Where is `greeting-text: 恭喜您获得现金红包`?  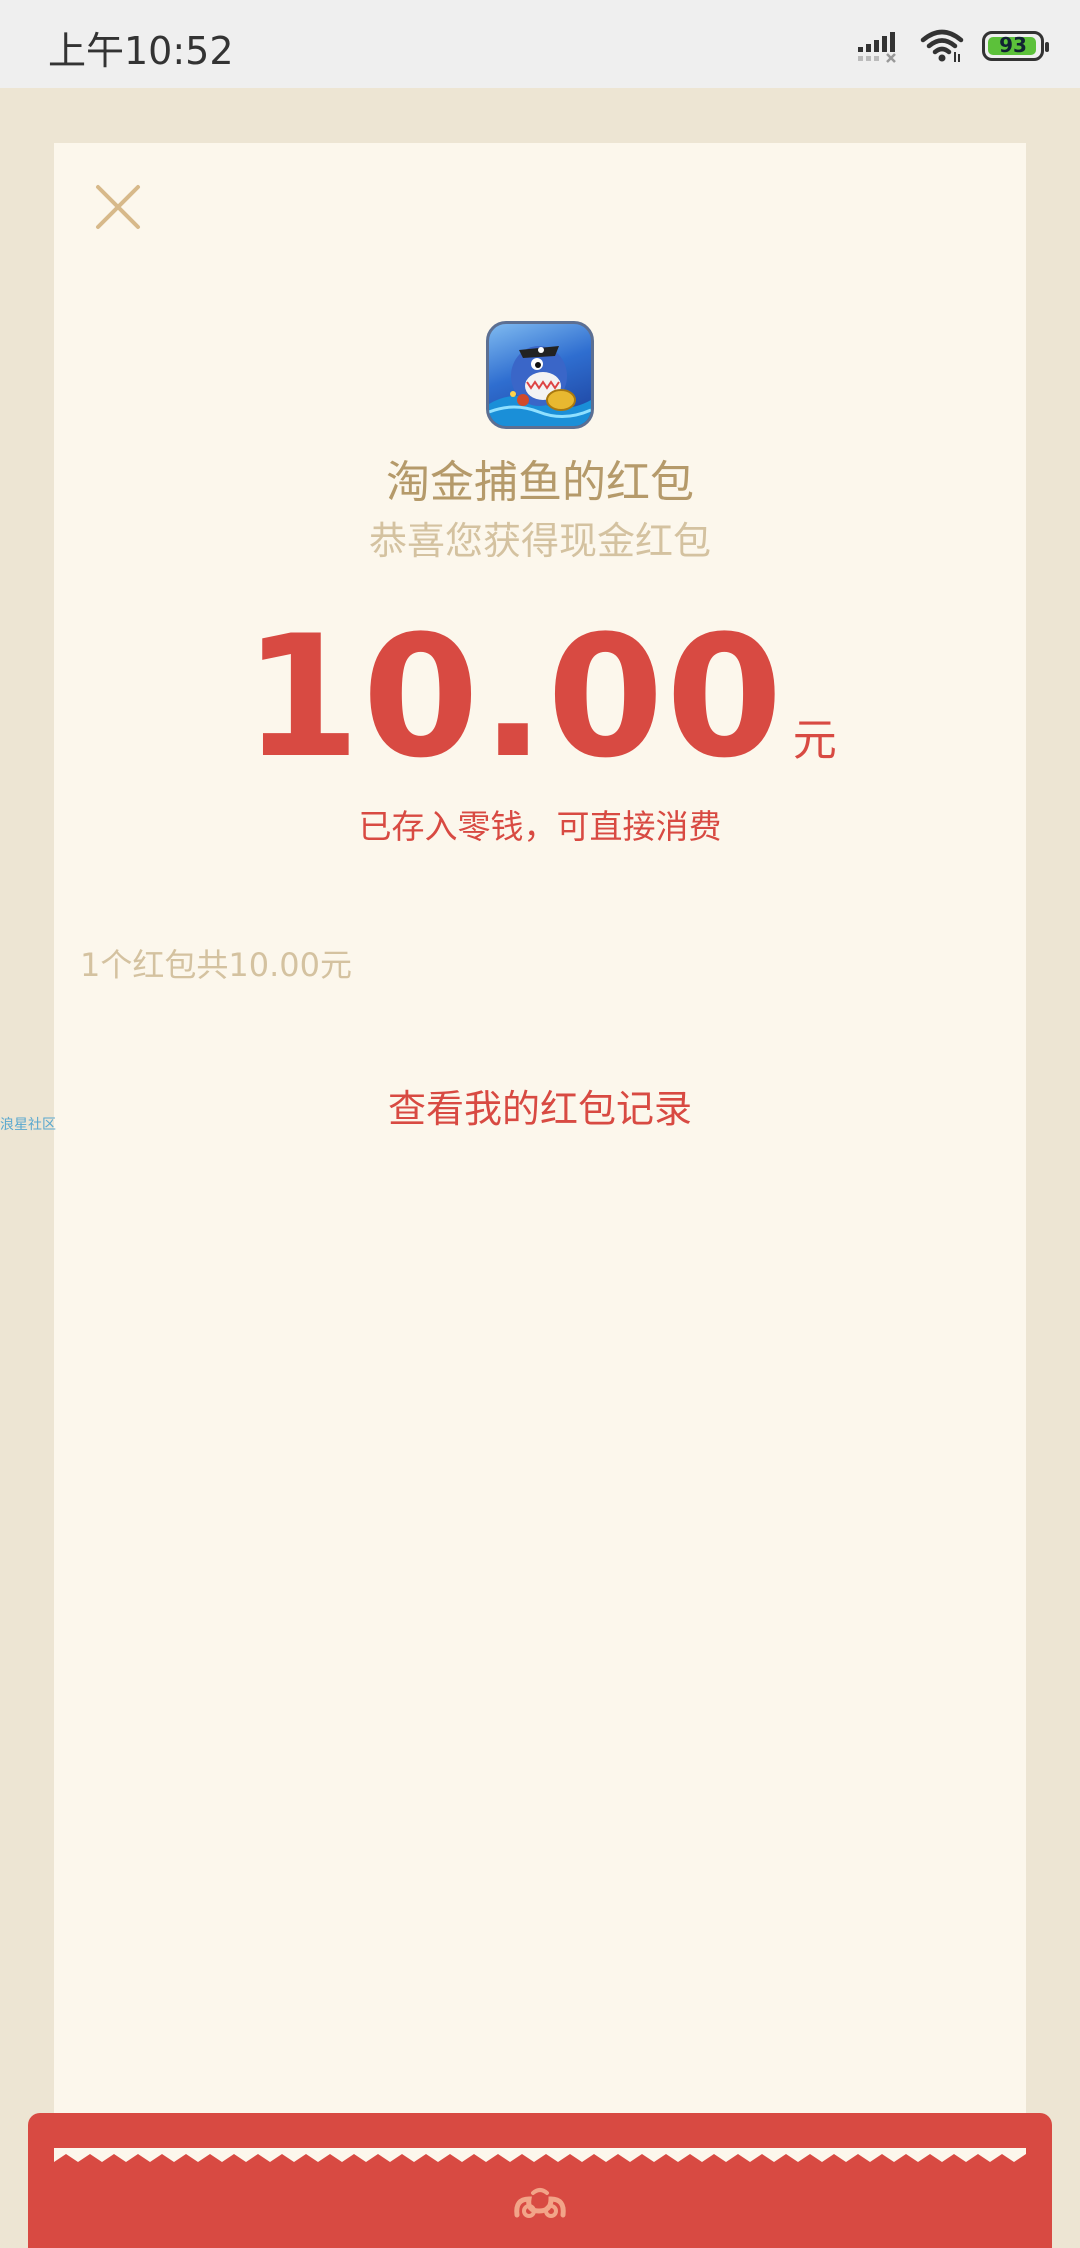 greeting-text: 恭喜您获得现金红包 is located at coordinates (539, 541).